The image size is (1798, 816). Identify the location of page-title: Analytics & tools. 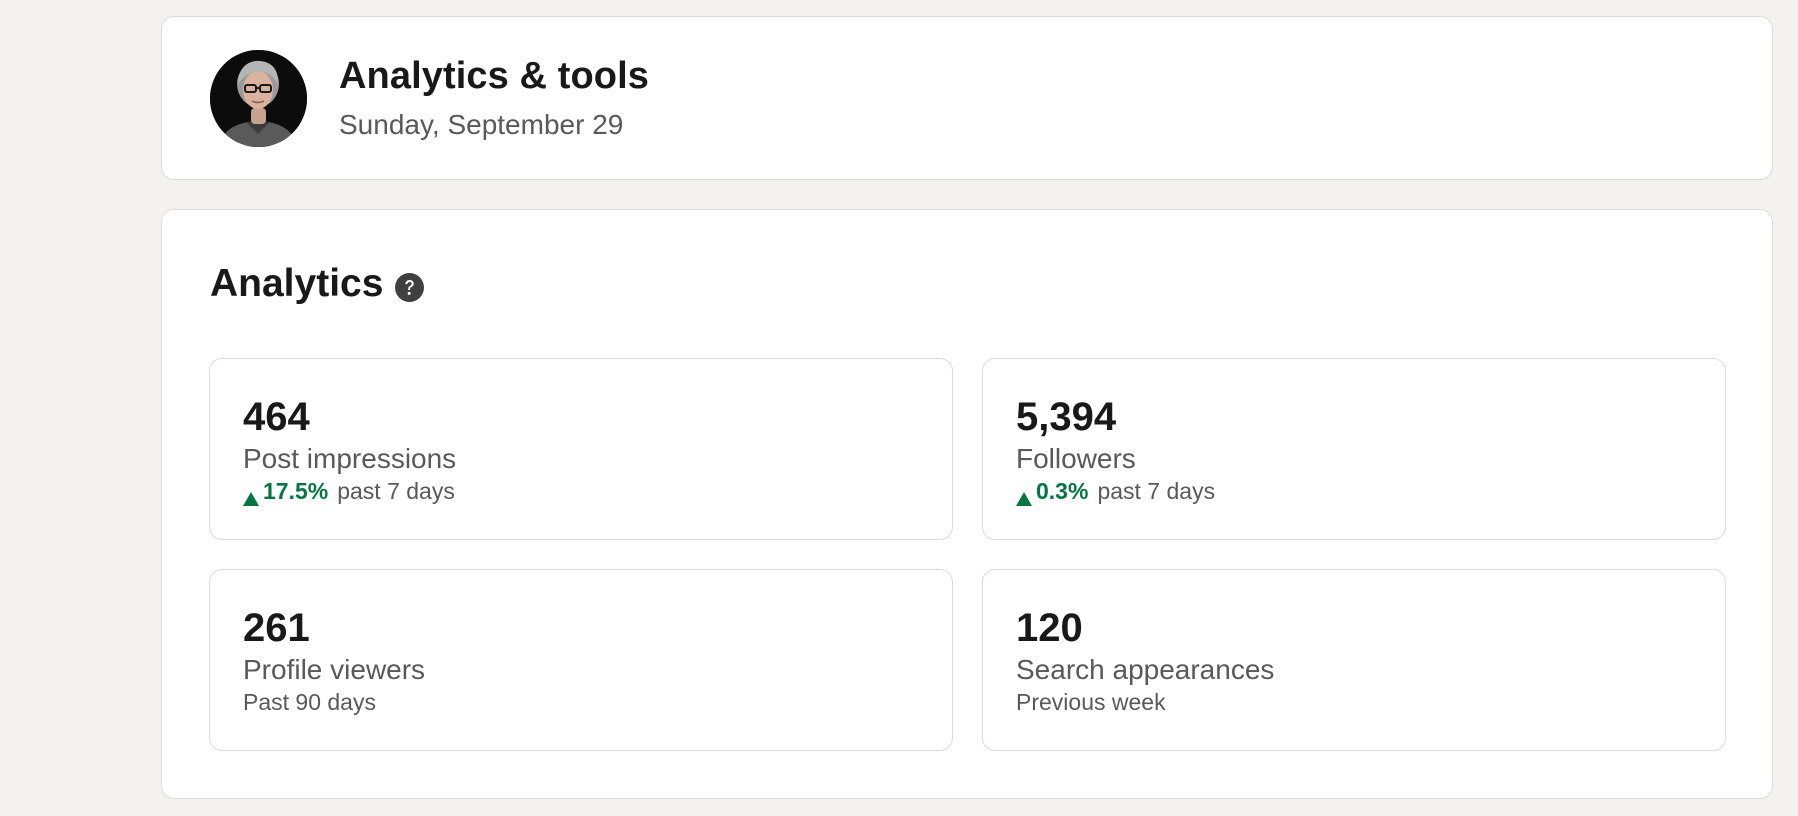
(494, 76).